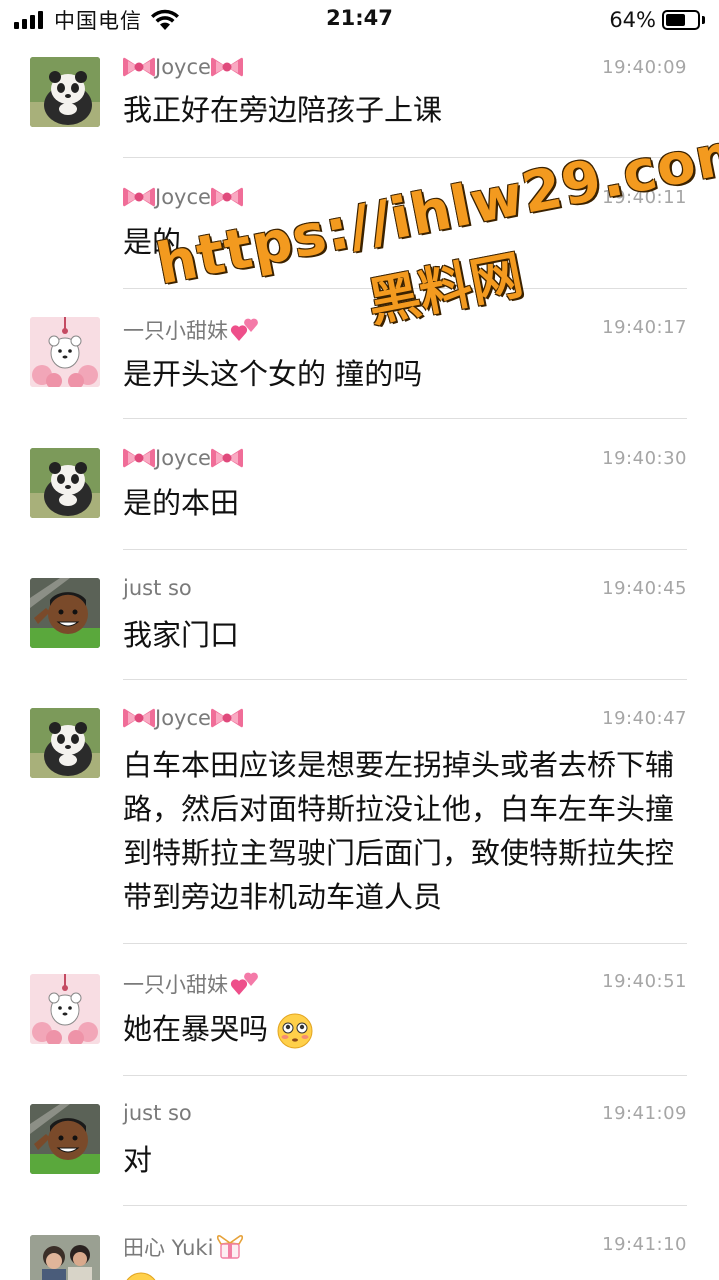 This screenshot has height=1280, width=719. Describe the element at coordinates (644, 981) in the screenshot. I see `message-time: 19:40:51` at that location.